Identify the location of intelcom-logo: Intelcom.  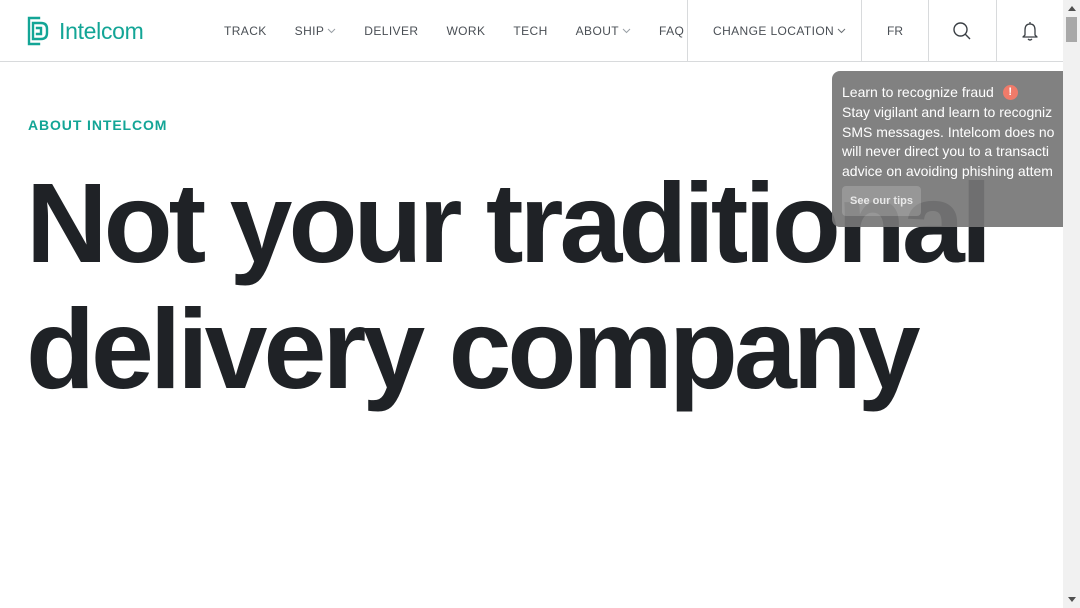
(85, 31).